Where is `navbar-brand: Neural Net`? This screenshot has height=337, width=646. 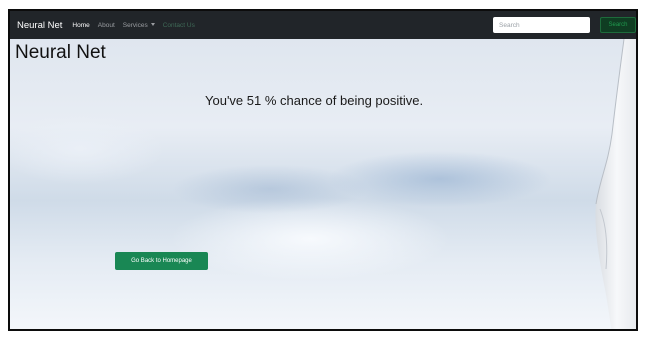
navbar-brand: Neural Net is located at coordinates (39, 25).